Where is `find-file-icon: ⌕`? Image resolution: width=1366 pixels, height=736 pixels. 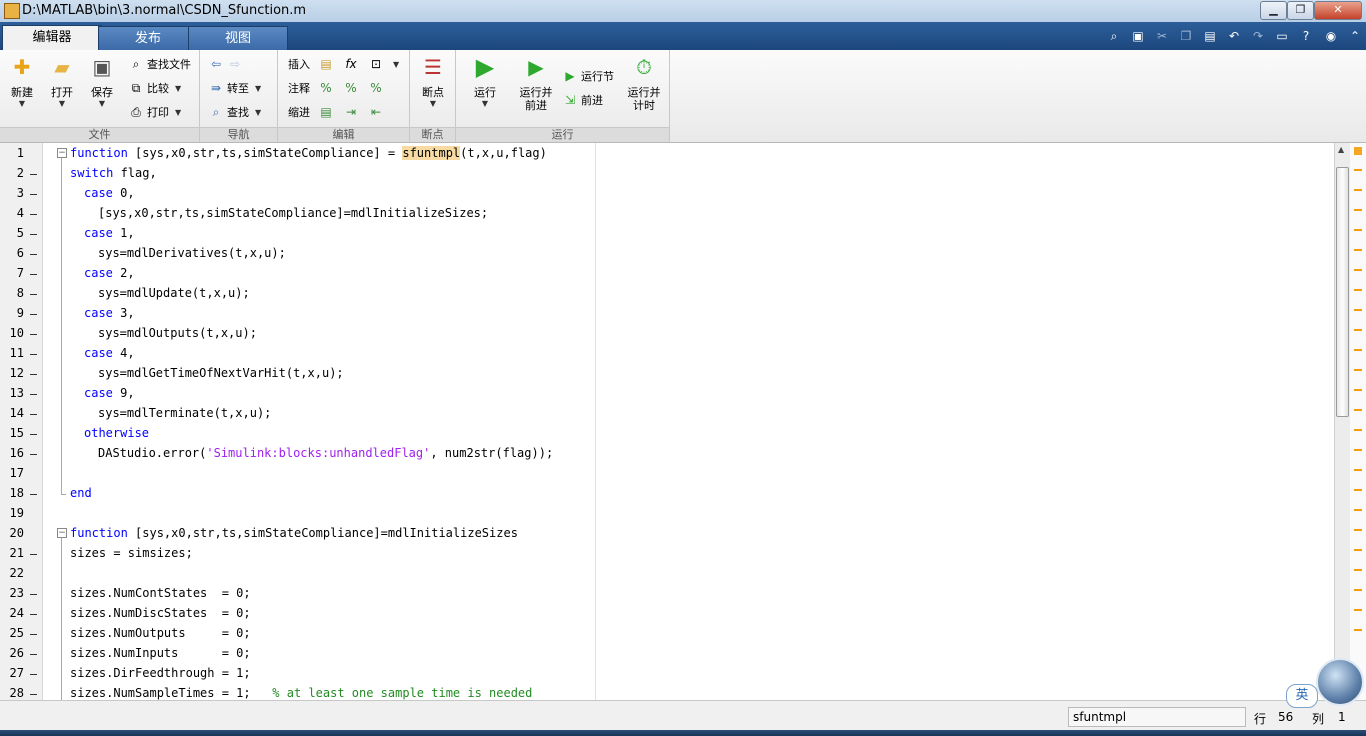
find-file-icon: ⌕ is located at coordinates (1114, 36).